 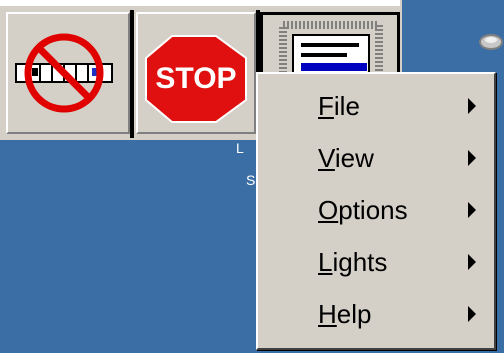 I want to click on toolbar-top-edge, so click(x=200, y=3).